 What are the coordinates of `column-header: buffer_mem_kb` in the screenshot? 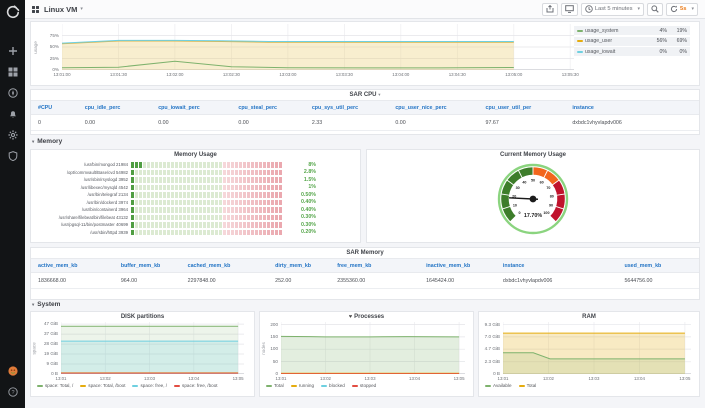 It's located at (147, 265).